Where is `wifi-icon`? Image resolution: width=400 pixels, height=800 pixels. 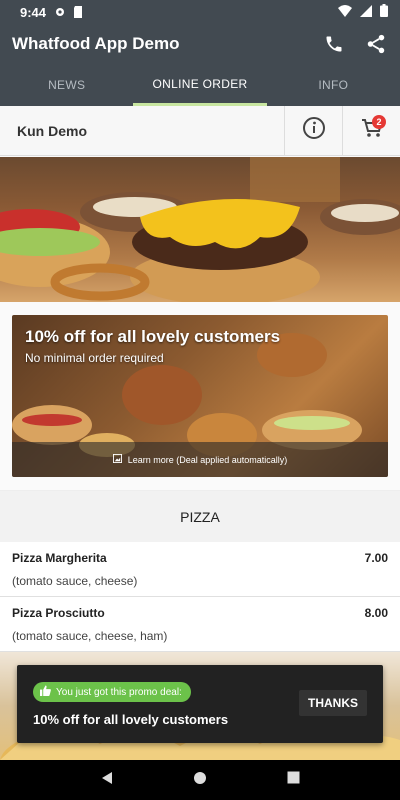 wifi-icon is located at coordinates (345, 12).